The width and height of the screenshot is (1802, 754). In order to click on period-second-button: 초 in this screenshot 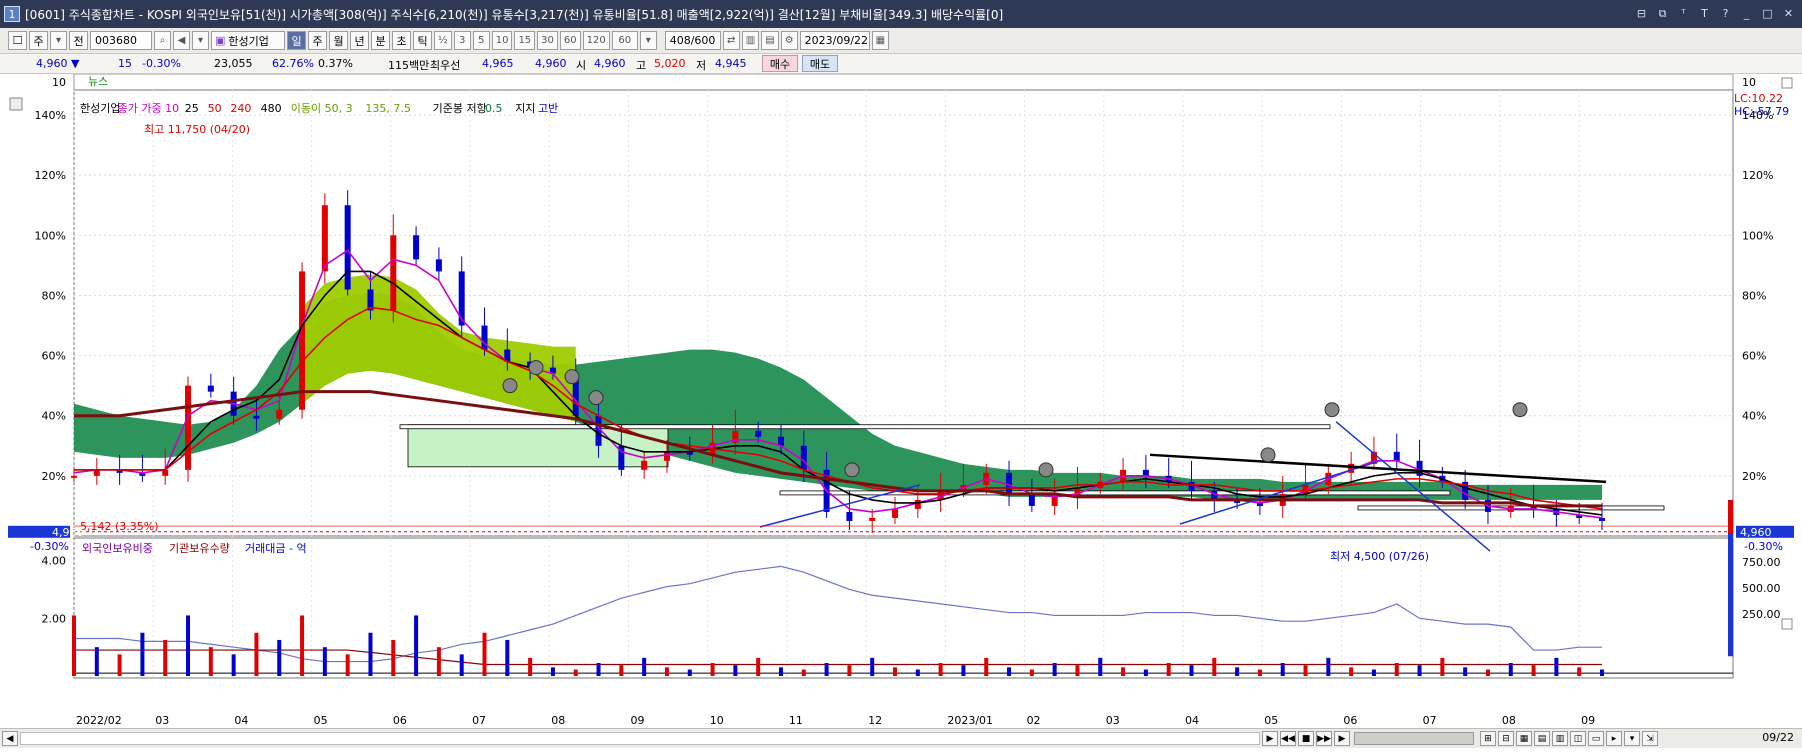, I will do `click(401, 40)`.